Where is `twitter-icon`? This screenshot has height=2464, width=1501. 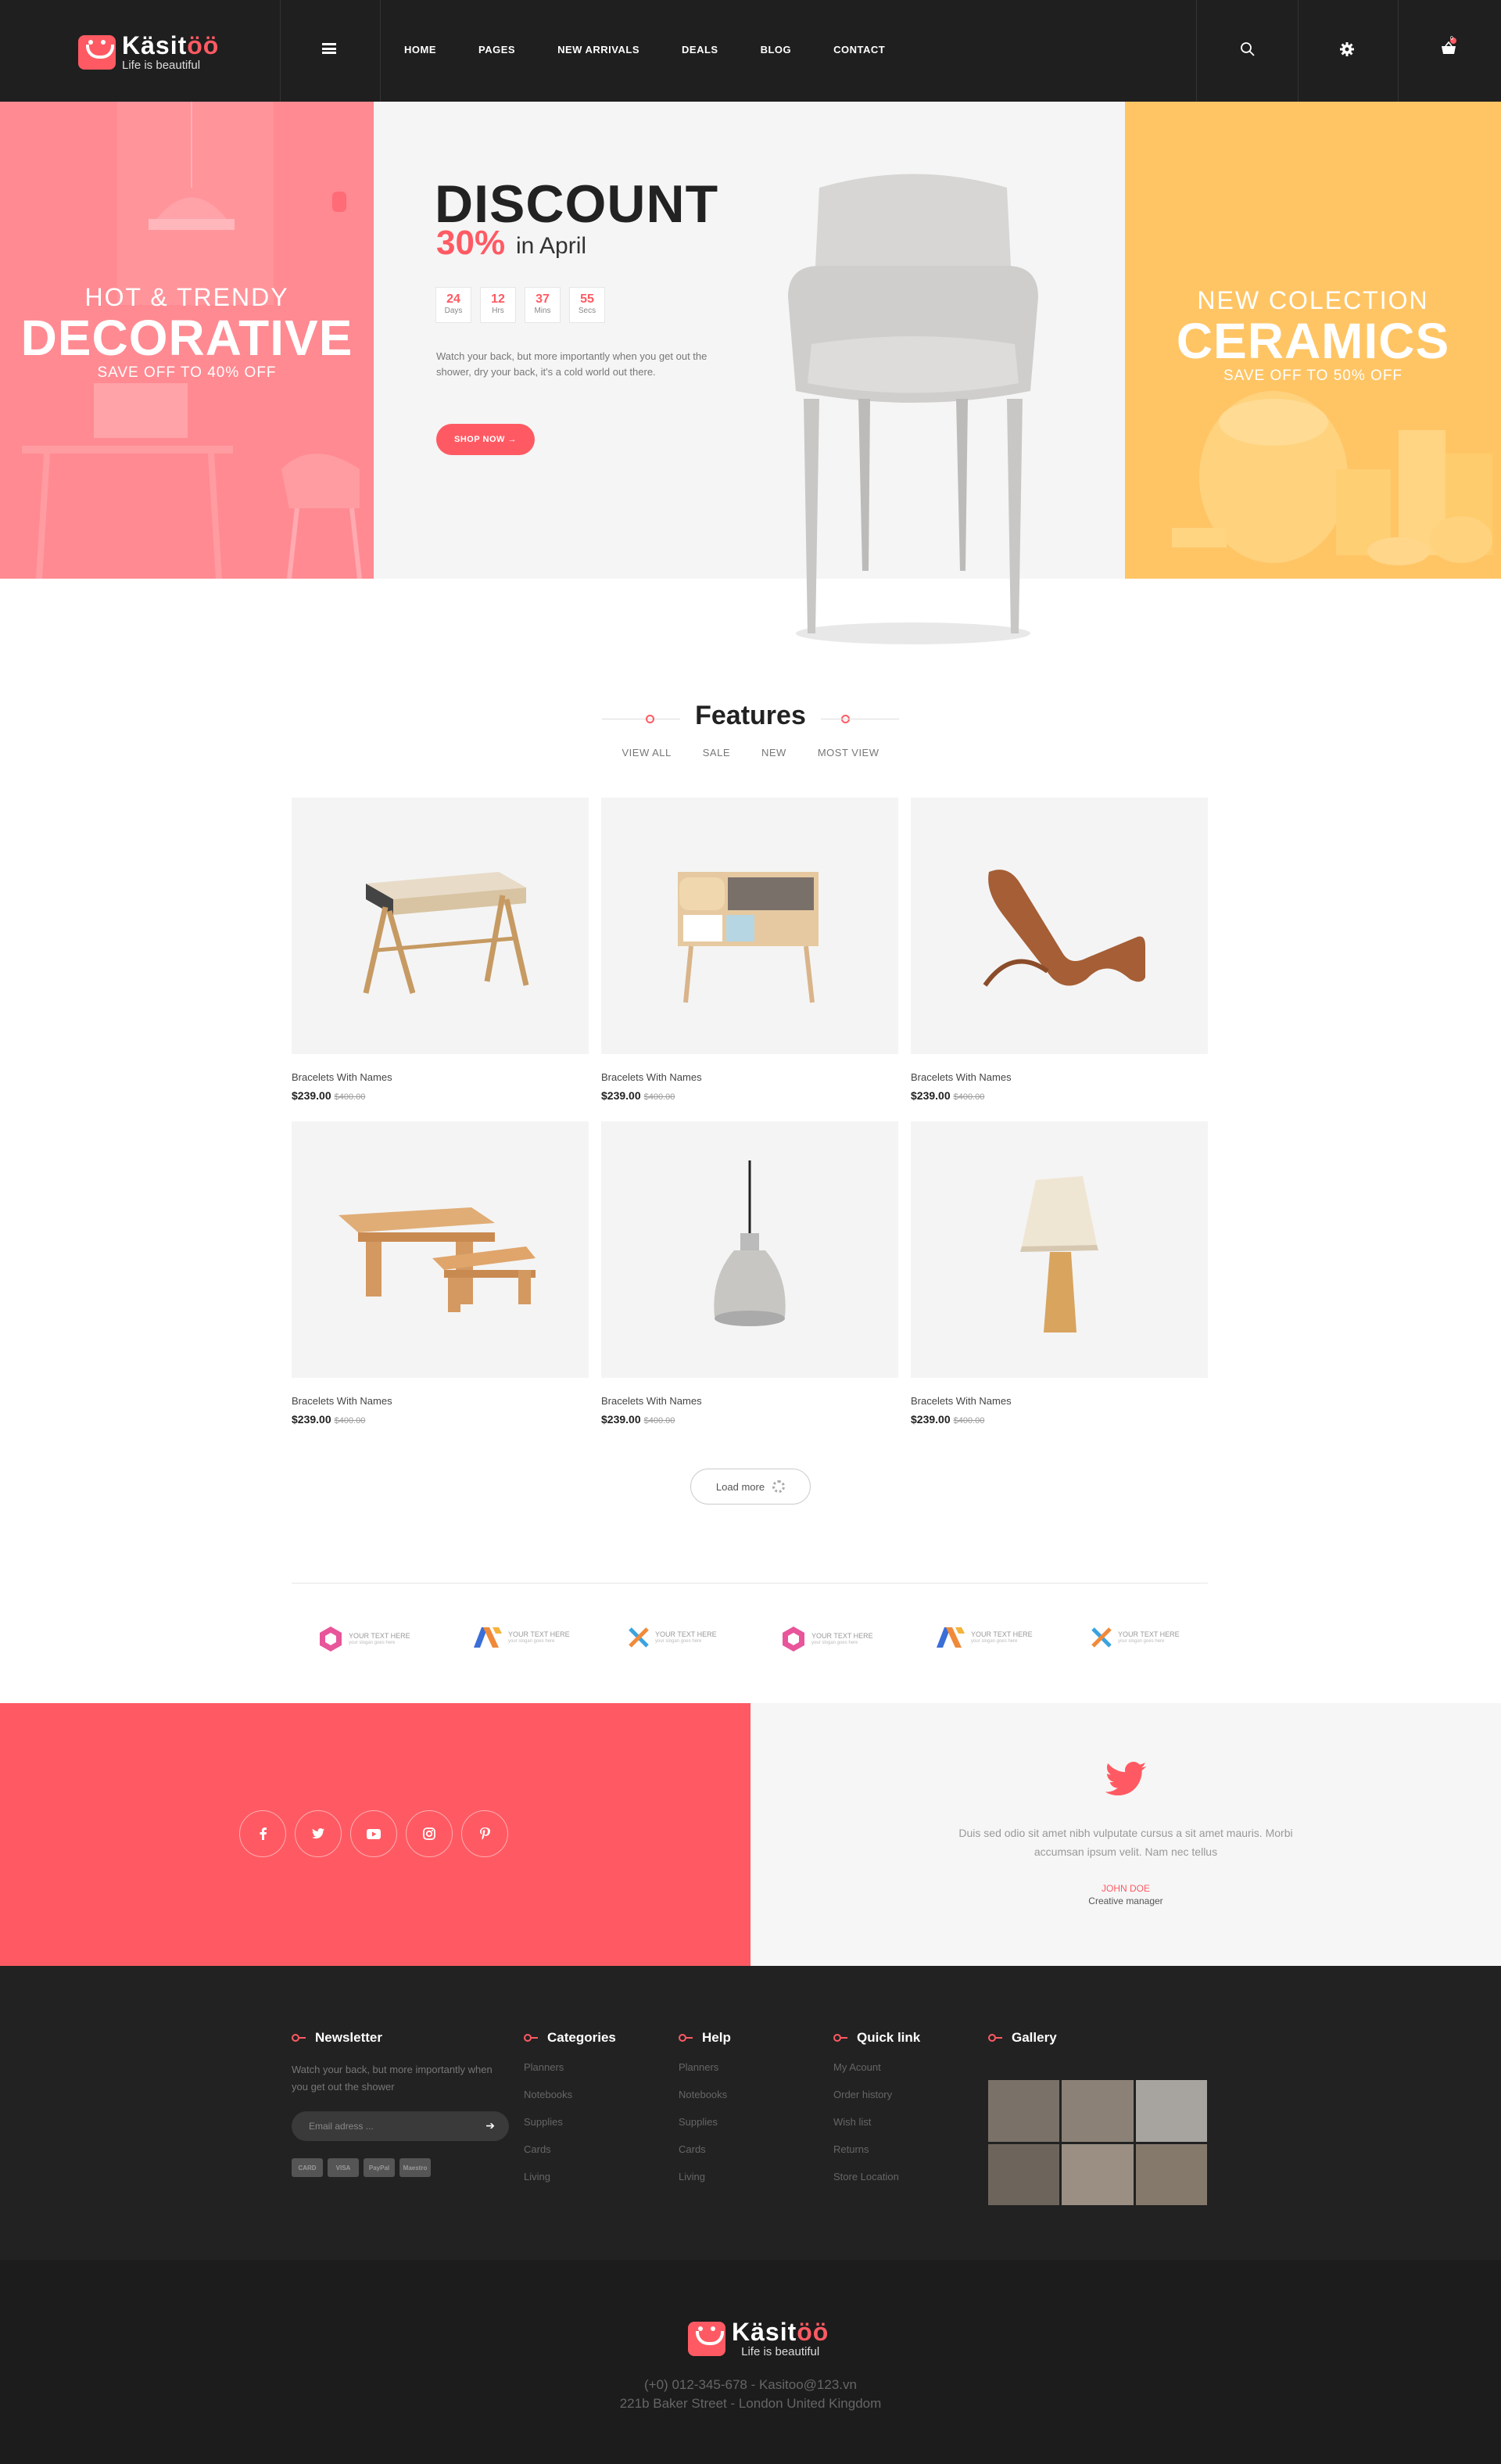
twitter-icon is located at coordinates (318, 1834).